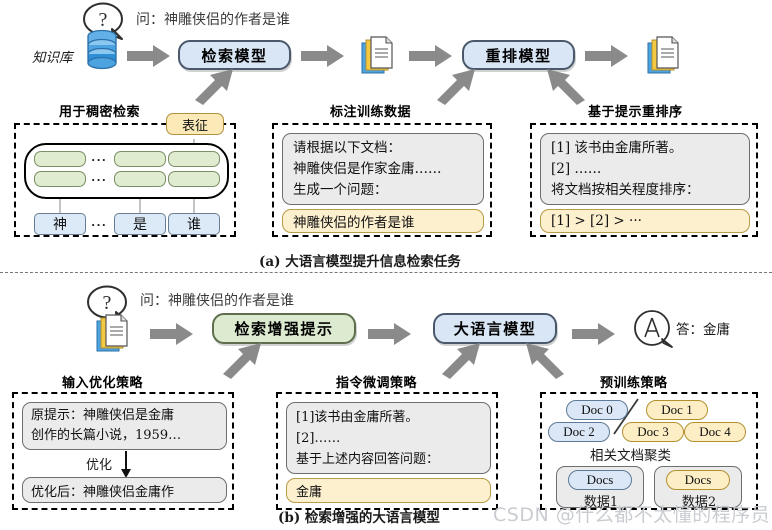  I want to click on section-title-prompt-rerank: 基于提示重排序, so click(635, 112).